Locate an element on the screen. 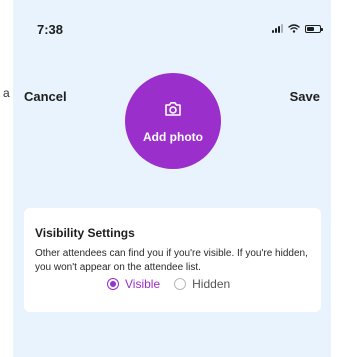  status-bar: 7:38 is located at coordinates (172, 22).